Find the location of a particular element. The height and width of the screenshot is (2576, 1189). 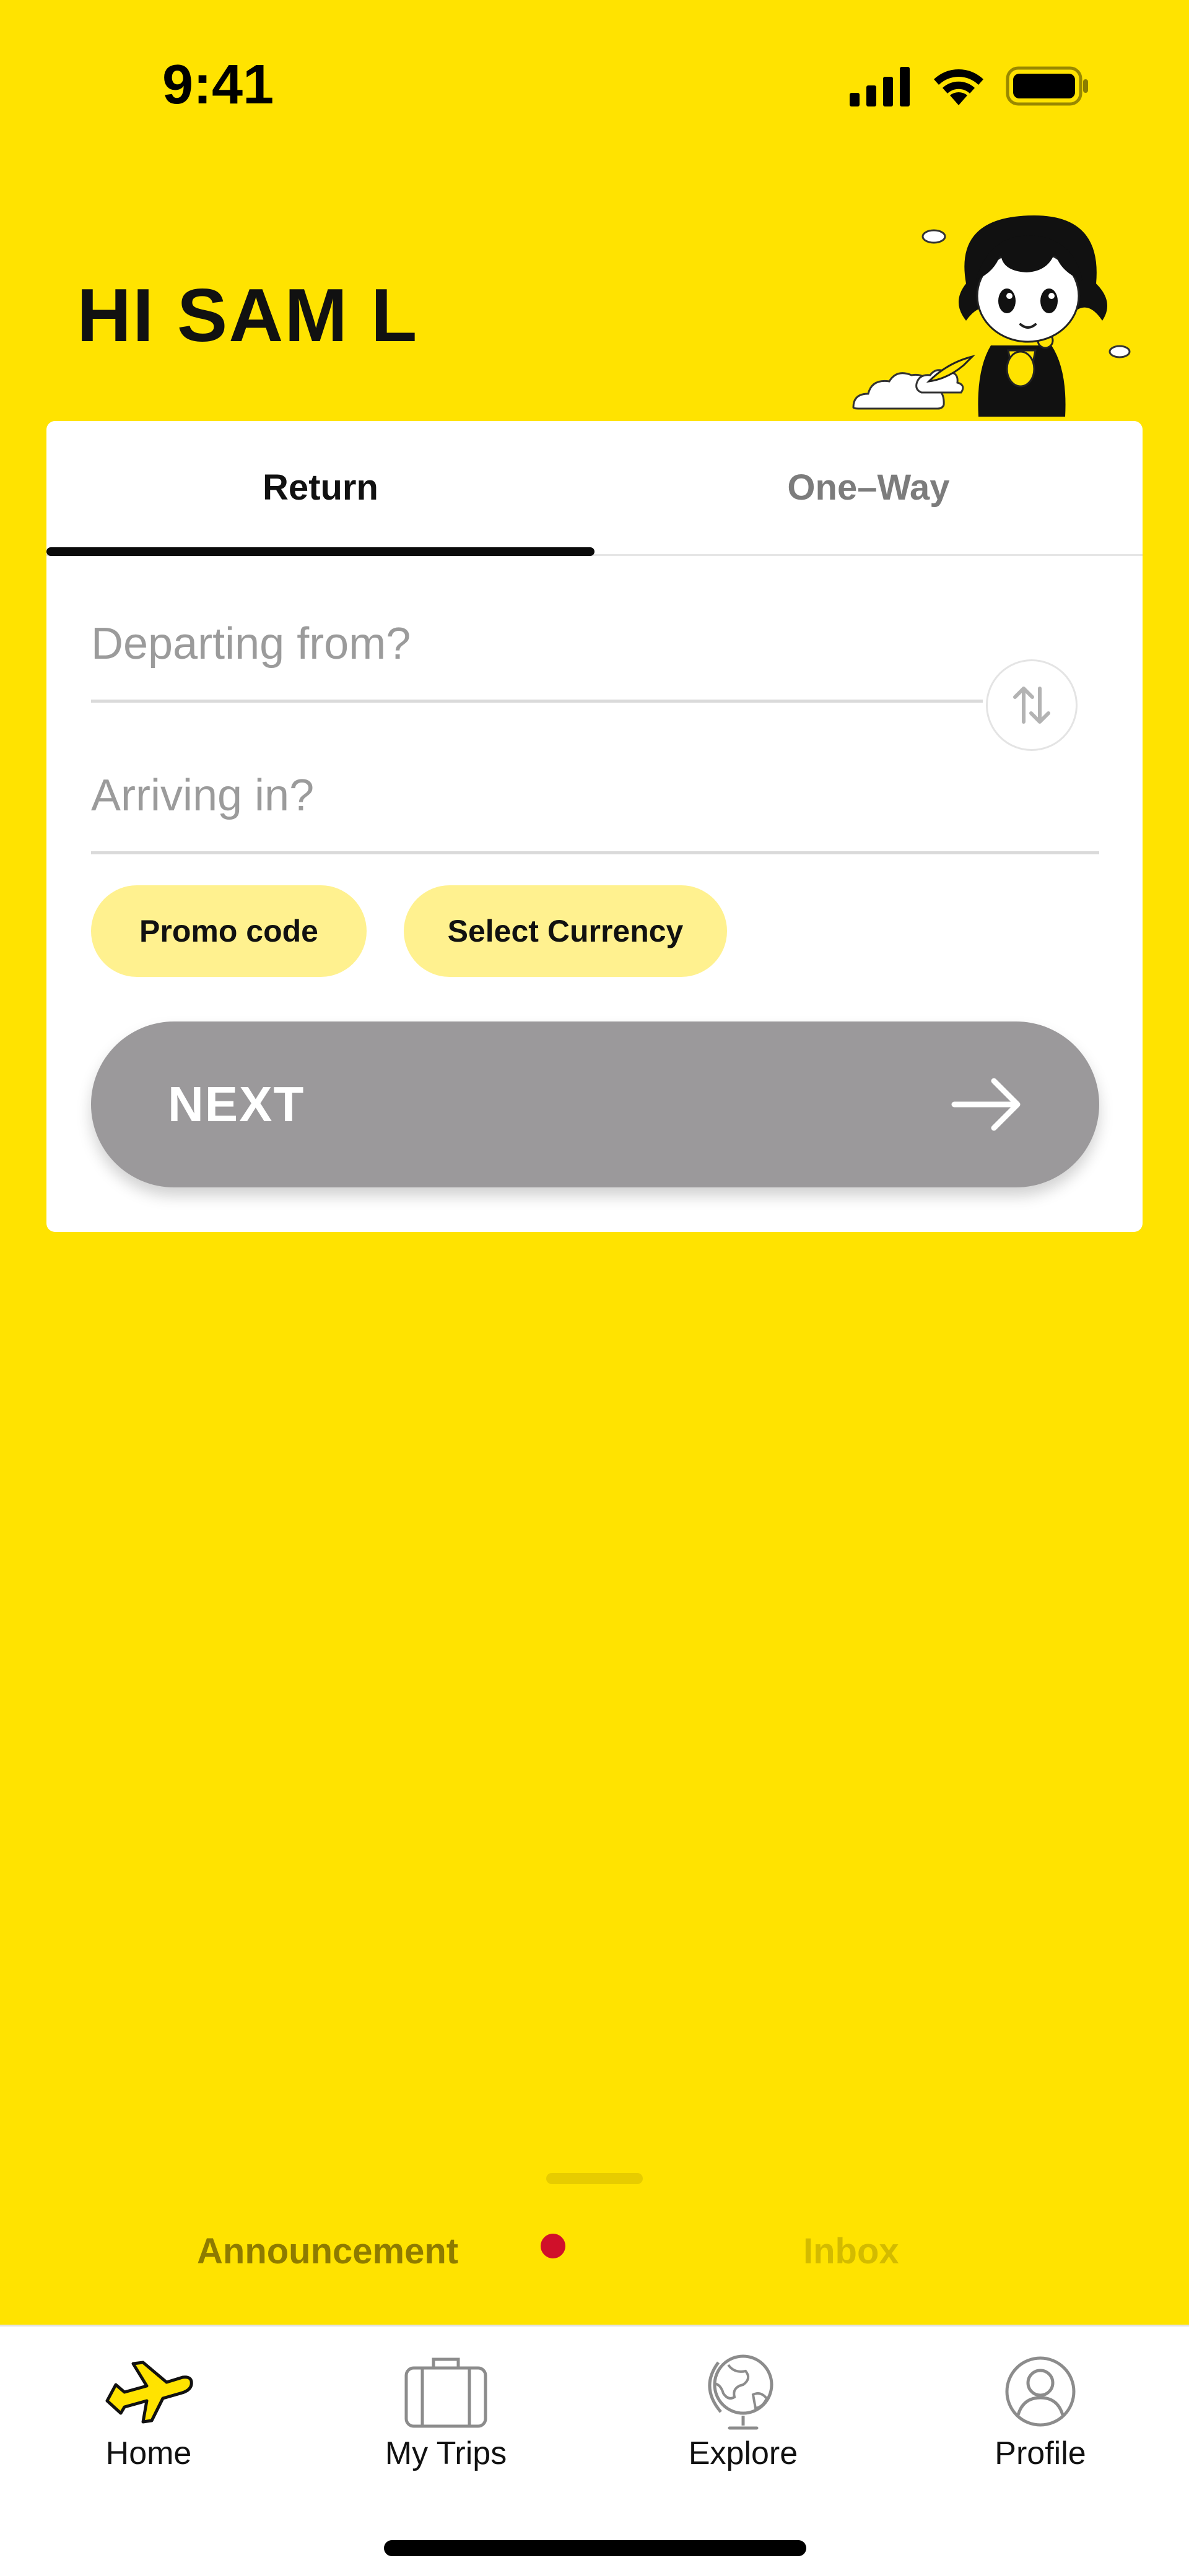

nav-label-profile: Profile is located at coordinates (1040, 2453).